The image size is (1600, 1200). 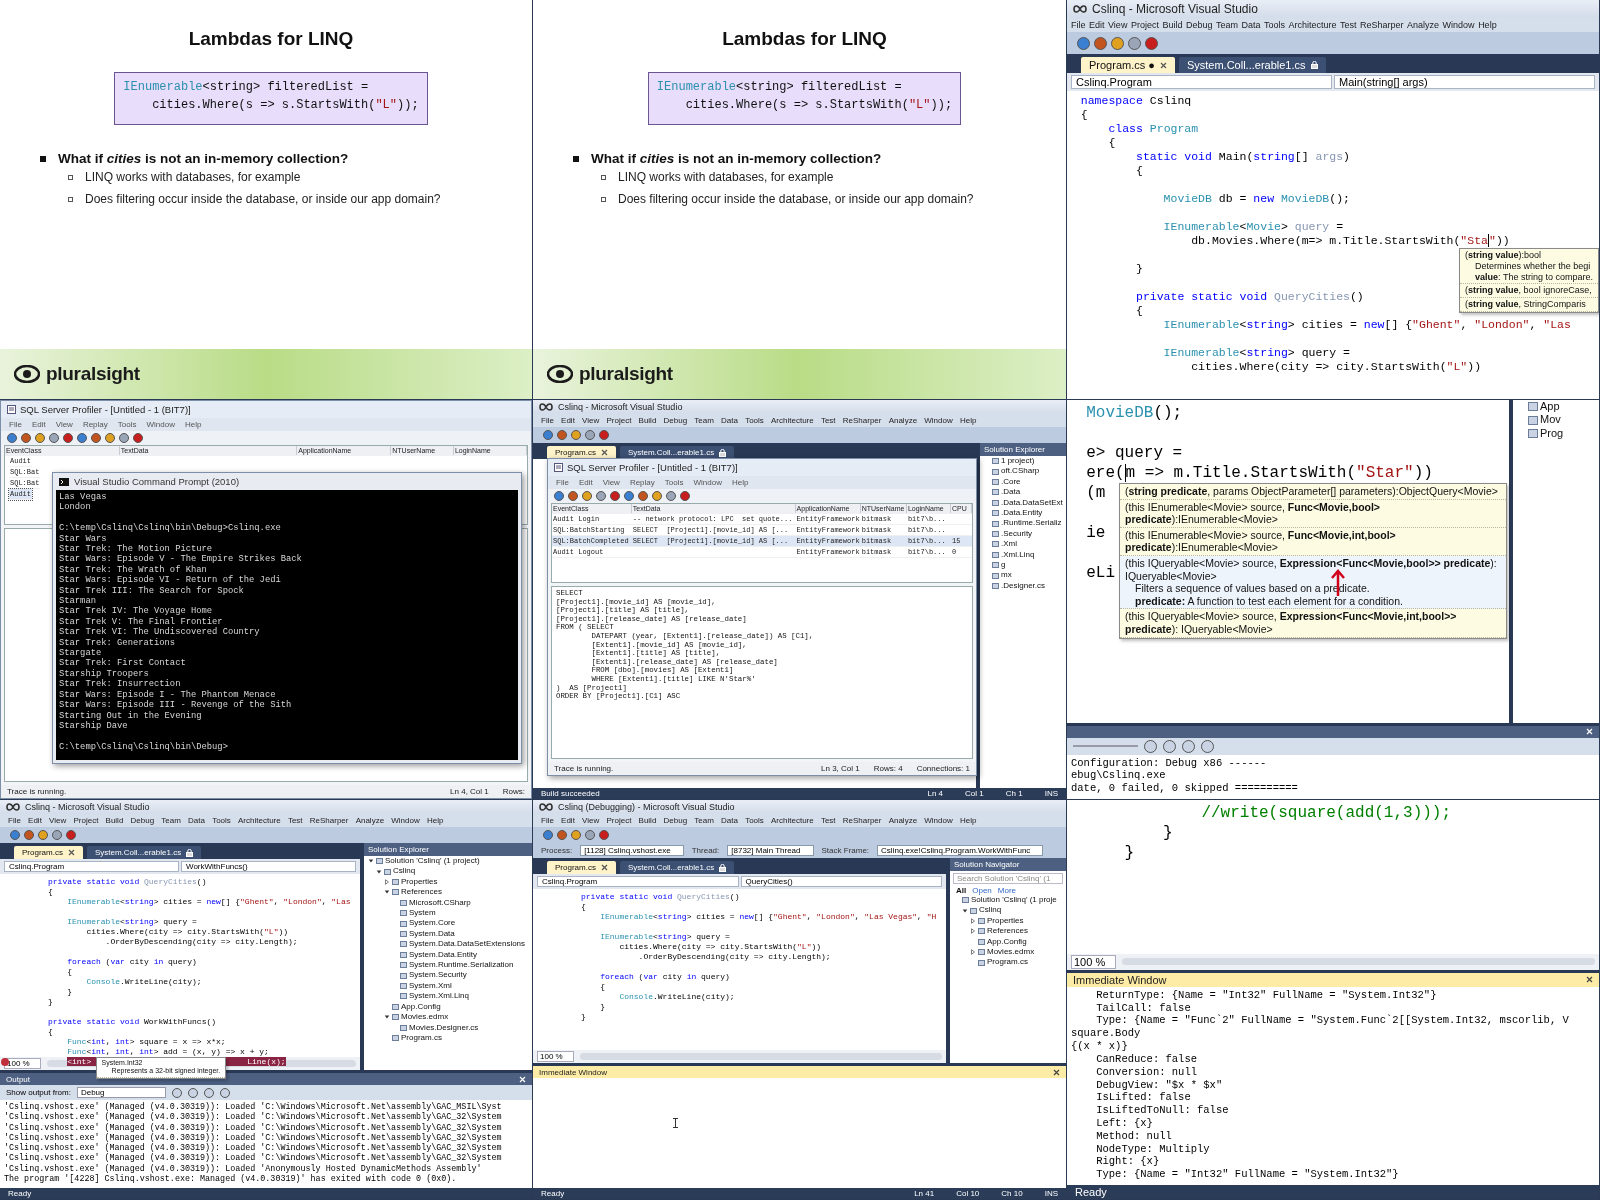 What do you see at coordinates (1153, 128) in the screenshot?
I see `code-line: class Program` at bounding box center [1153, 128].